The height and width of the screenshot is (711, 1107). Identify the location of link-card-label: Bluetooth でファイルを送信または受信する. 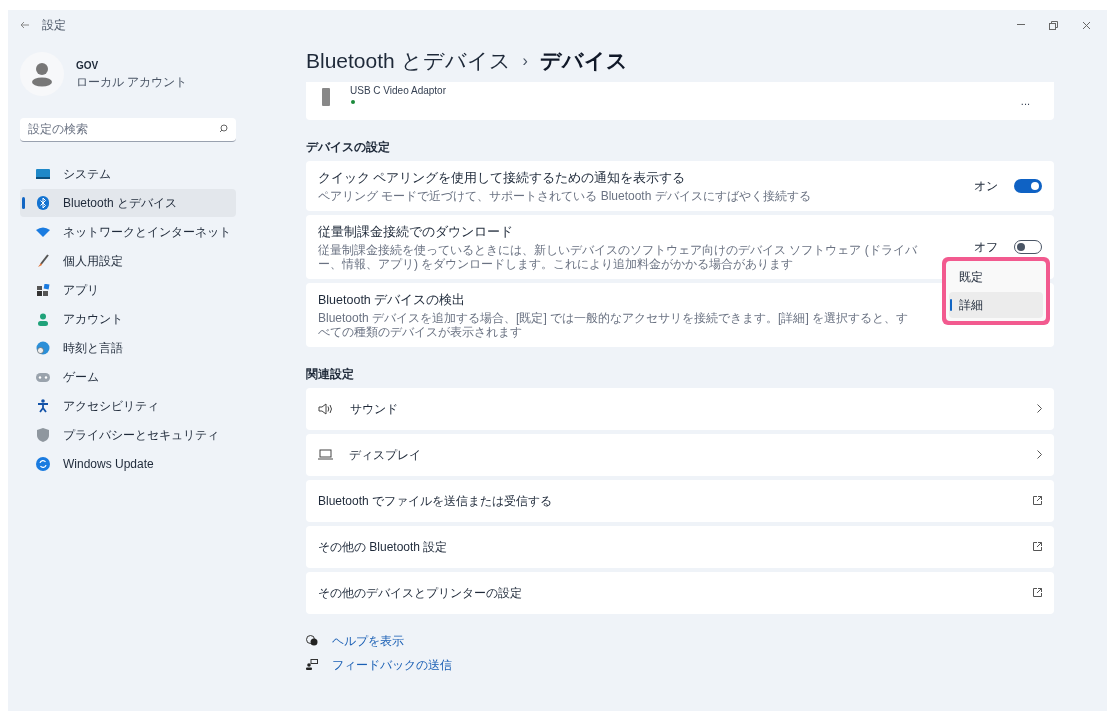
(435, 501).